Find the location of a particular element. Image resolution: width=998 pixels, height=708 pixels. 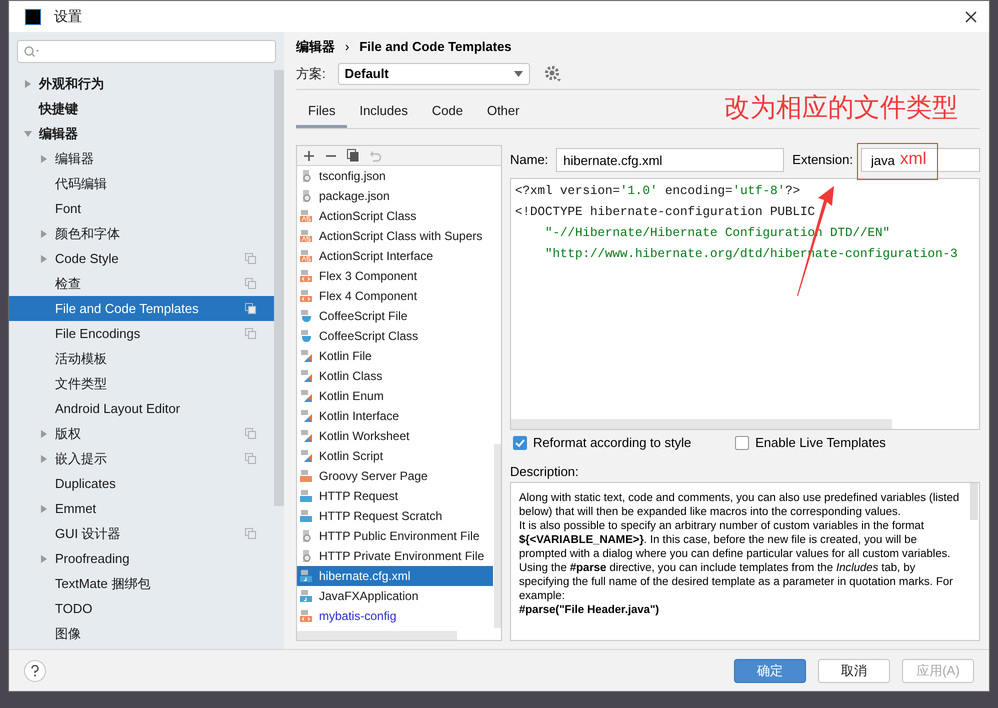

template-item: ActionScript Class with Supers is located at coordinates (395, 236).